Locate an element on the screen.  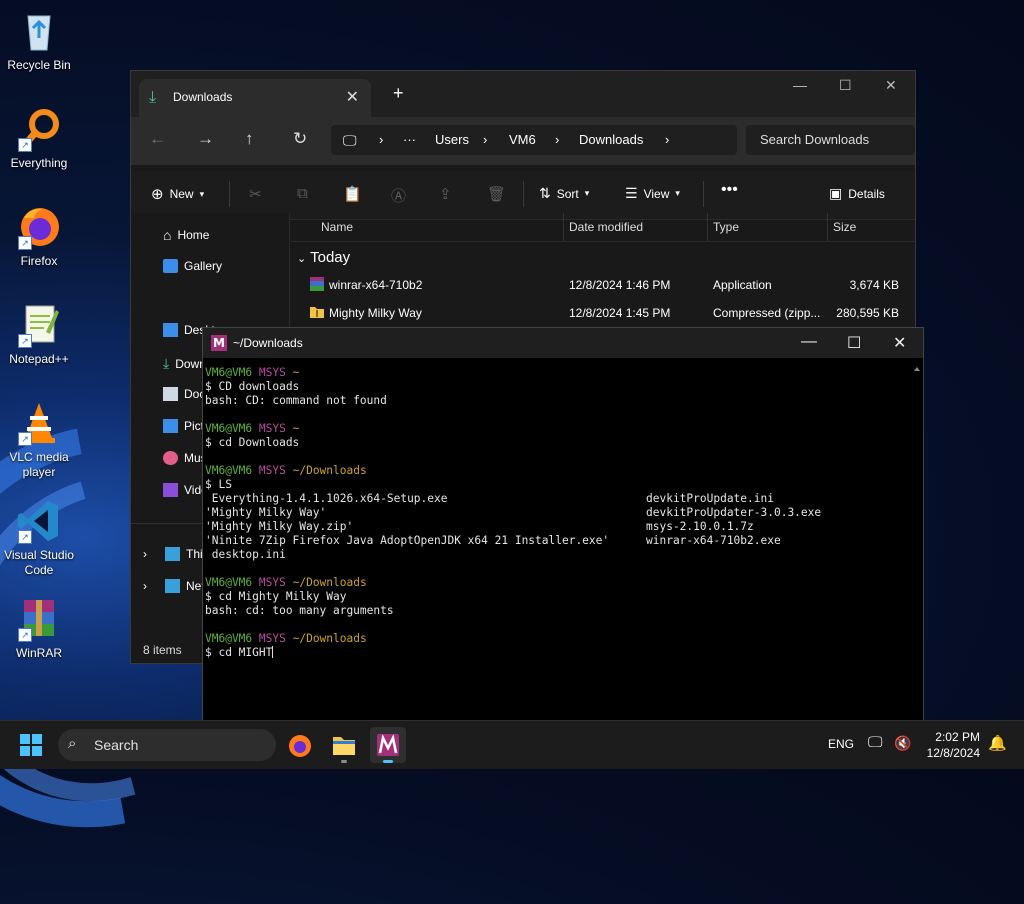
new-button: ⊕ New ▾ is located at coordinates (177, 194).